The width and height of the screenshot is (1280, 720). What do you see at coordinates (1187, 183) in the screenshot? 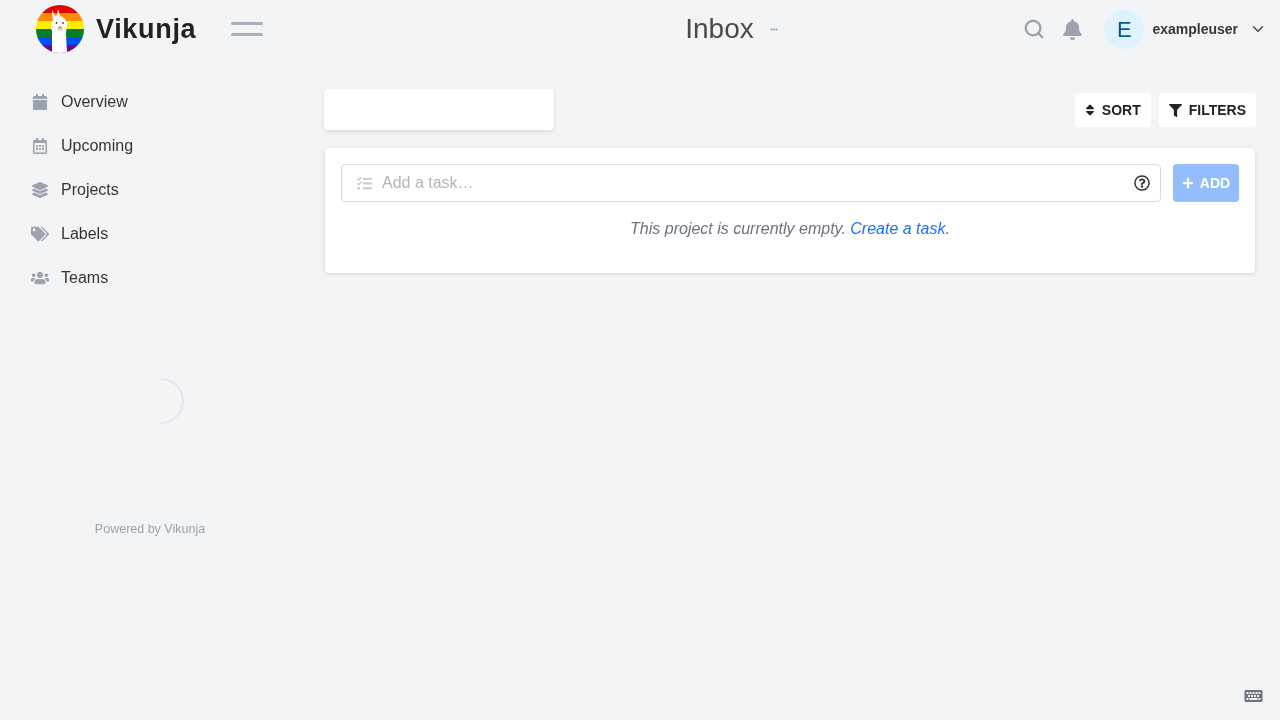
I see `plus-icon` at bounding box center [1187, 183].